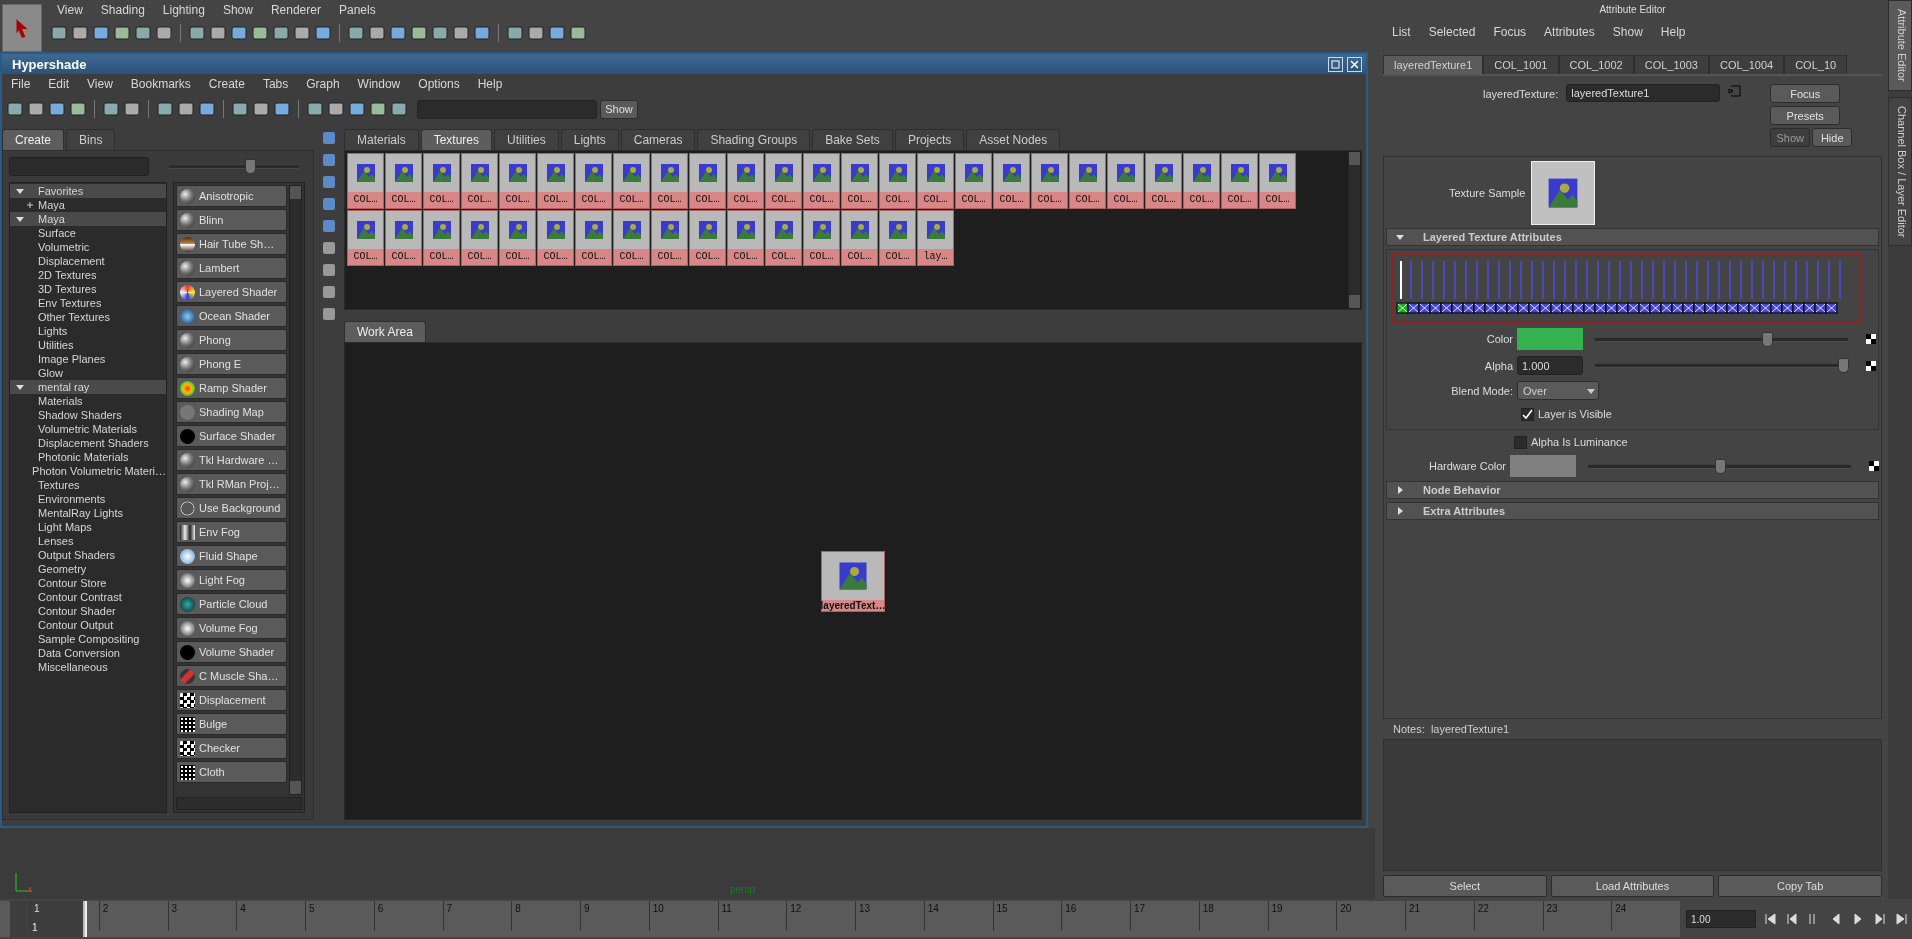 The height and width of the screenshot is (939, 1912). I want to click on tree-item: Glow, so click(51, 373).